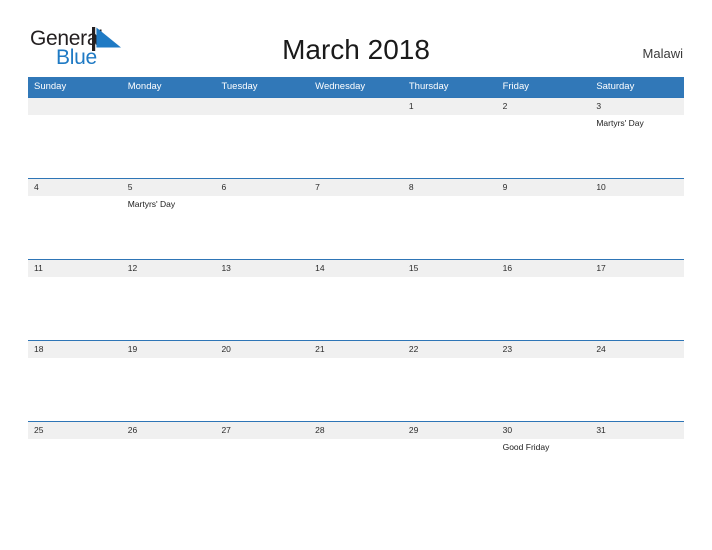 The image size is (712, 550). What do you see at coordinates (75, 349) in the screenshot?
I see `day-number: 18` at bounding box center [75, 349].